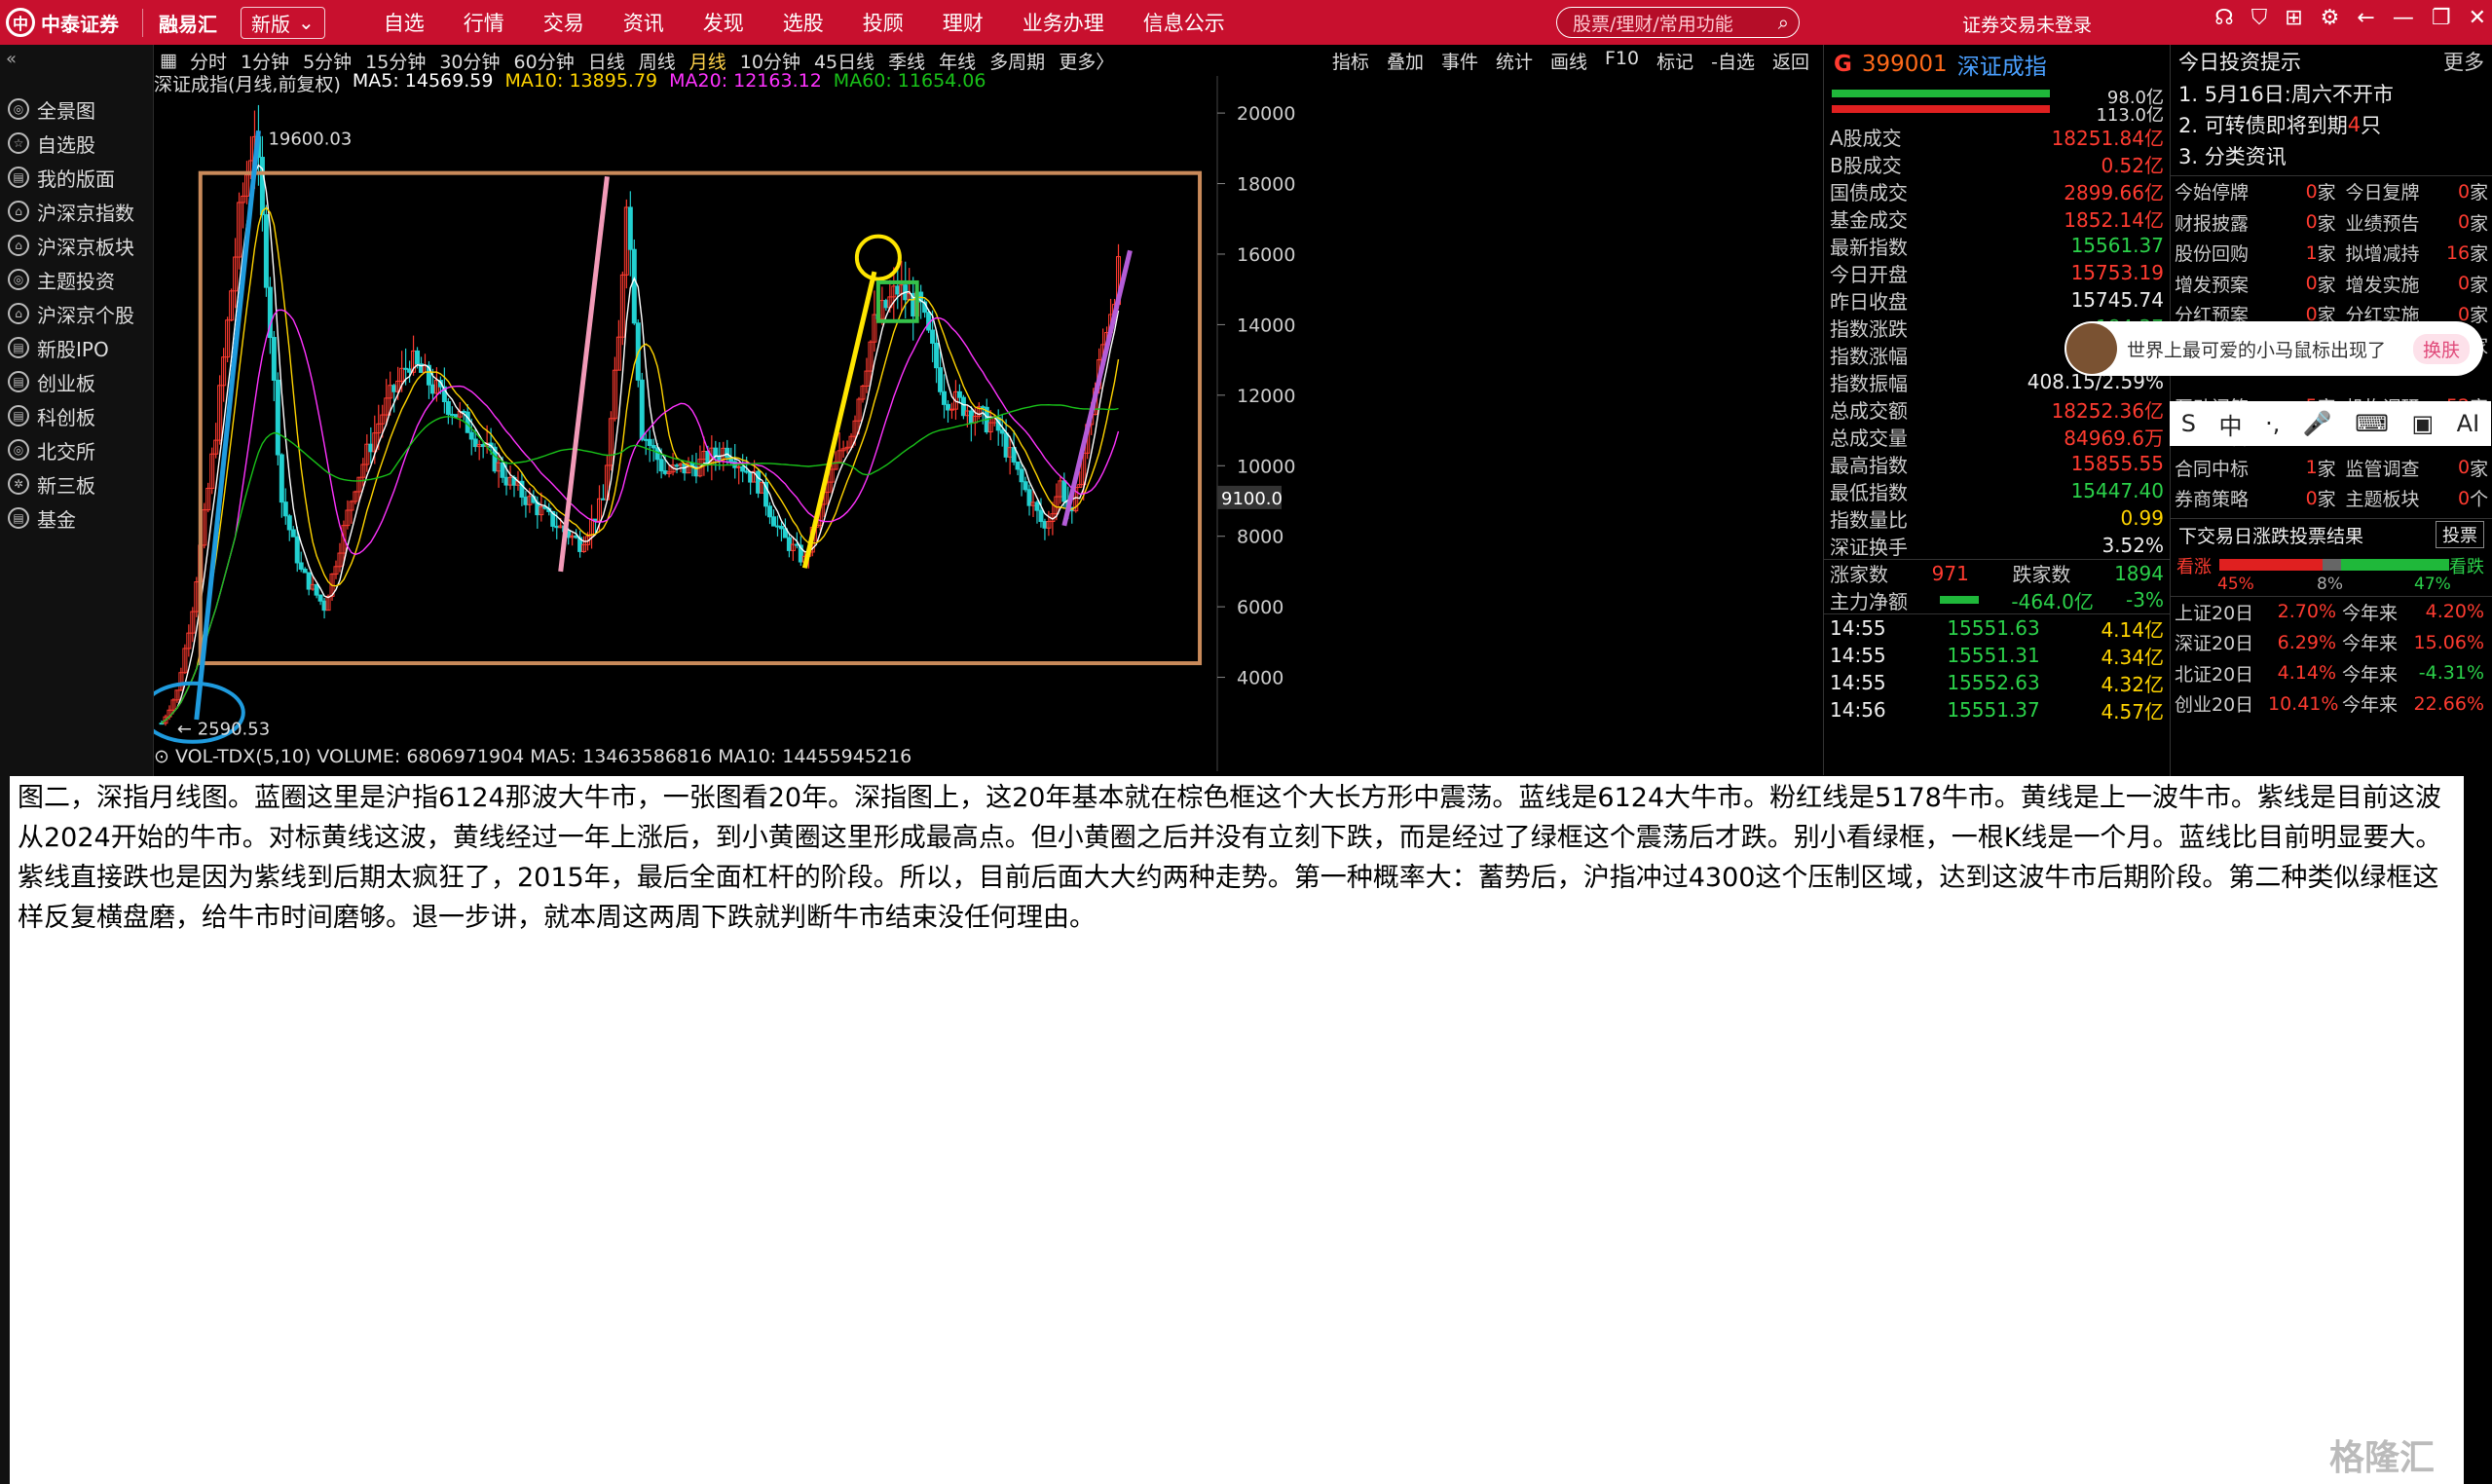 Image resolution: width=2492 pixels, height=1484 pixels. What do you see at coordinates (2331, 284) in the screenshot?
I see `stat-row: 增发预案 0 家增发实施 0 家` at bounding box center [2331, 284].